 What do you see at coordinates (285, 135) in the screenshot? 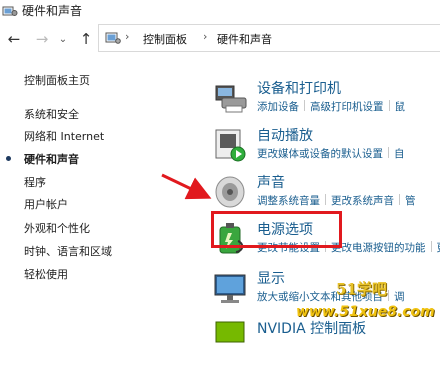
I see `category-title: 自动播放` at bounding box center [285, 135].